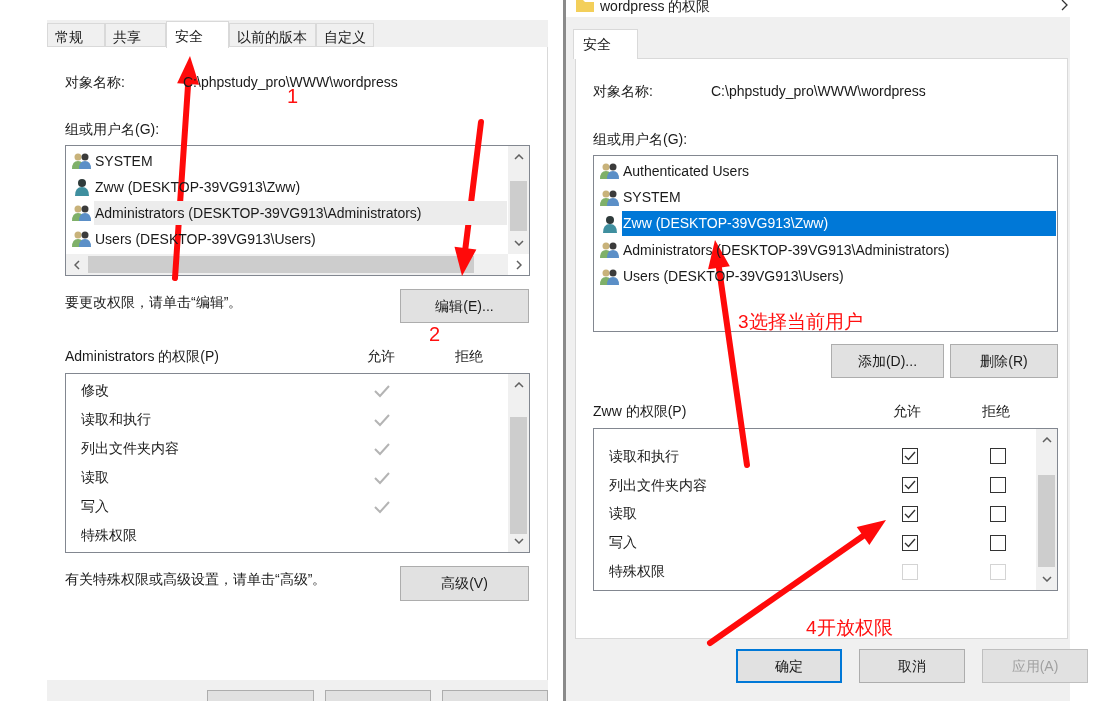 This screenshot has height=701, width=1093. What do you see at coordinates (77, 265) in the screenshot?
I see `chevron-left-icon` at bounding box center [77, 265].